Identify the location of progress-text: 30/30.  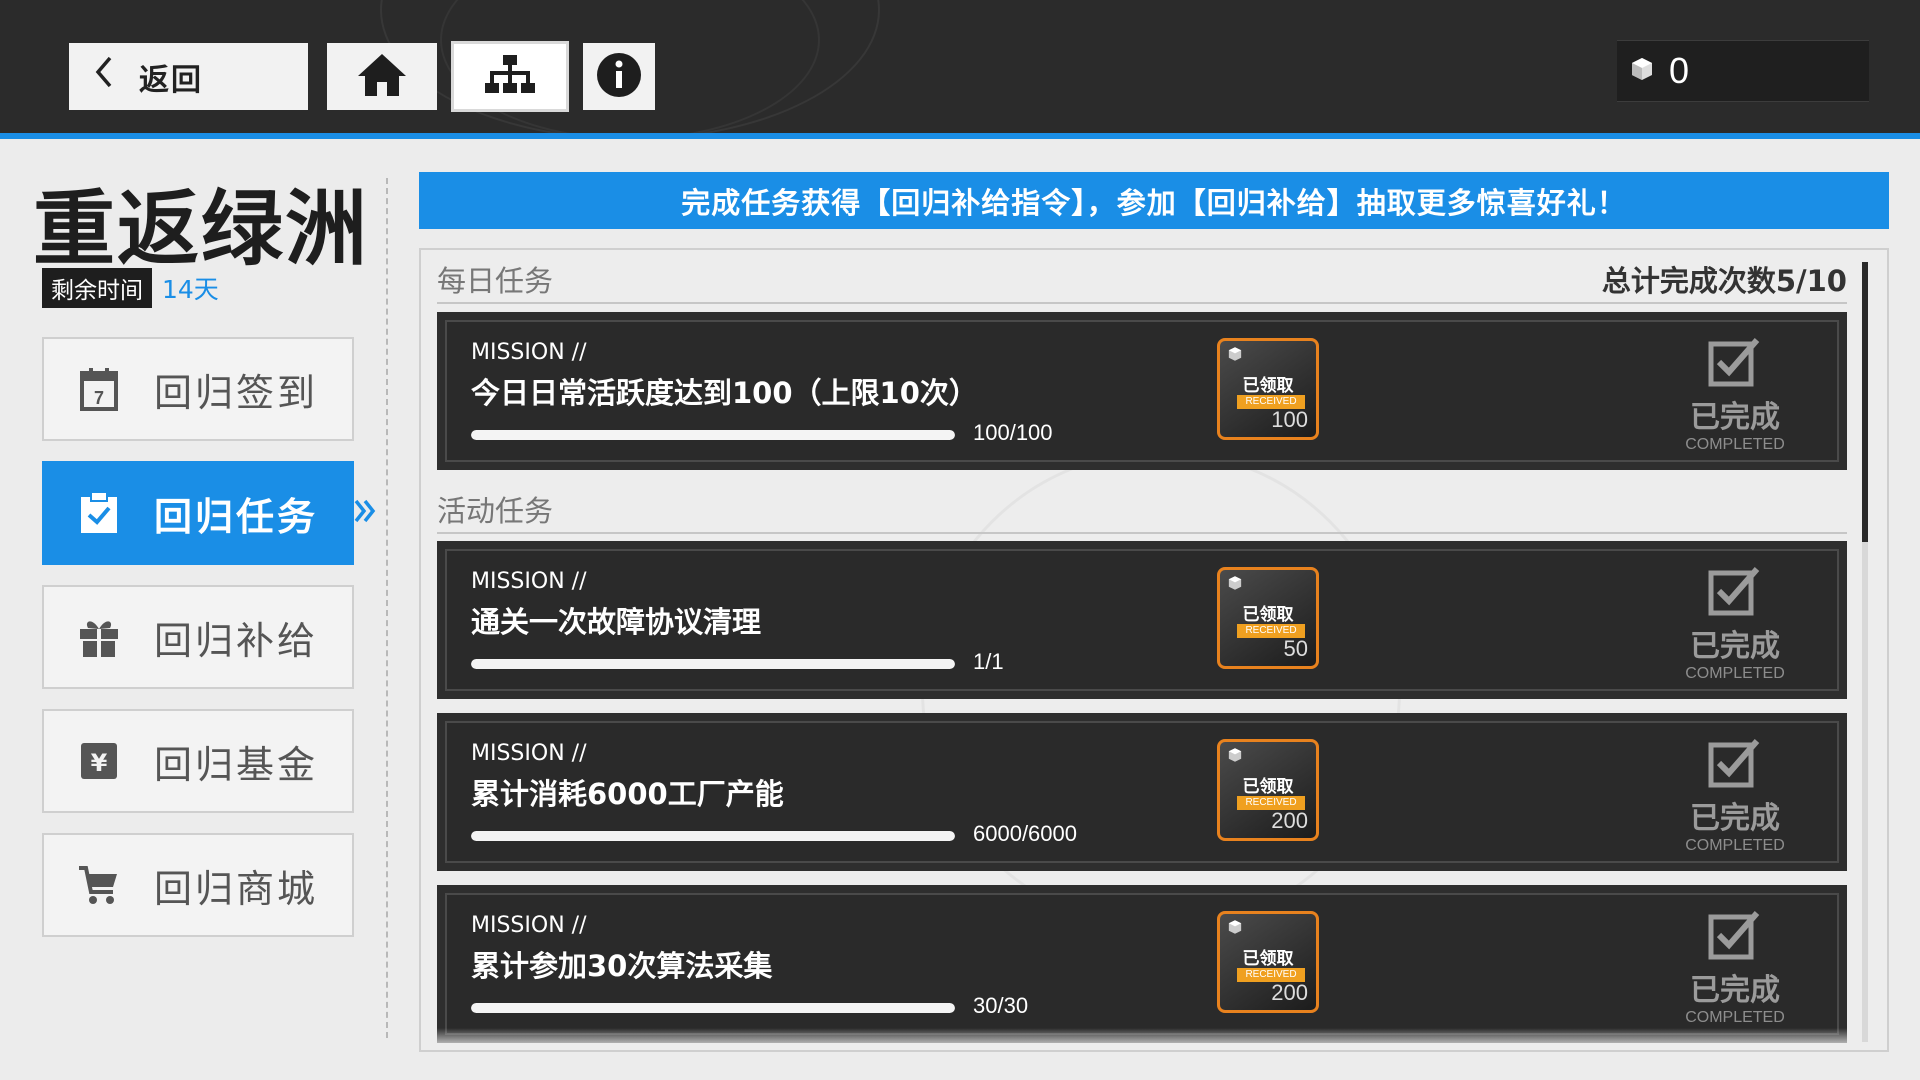
(1001, 1005).